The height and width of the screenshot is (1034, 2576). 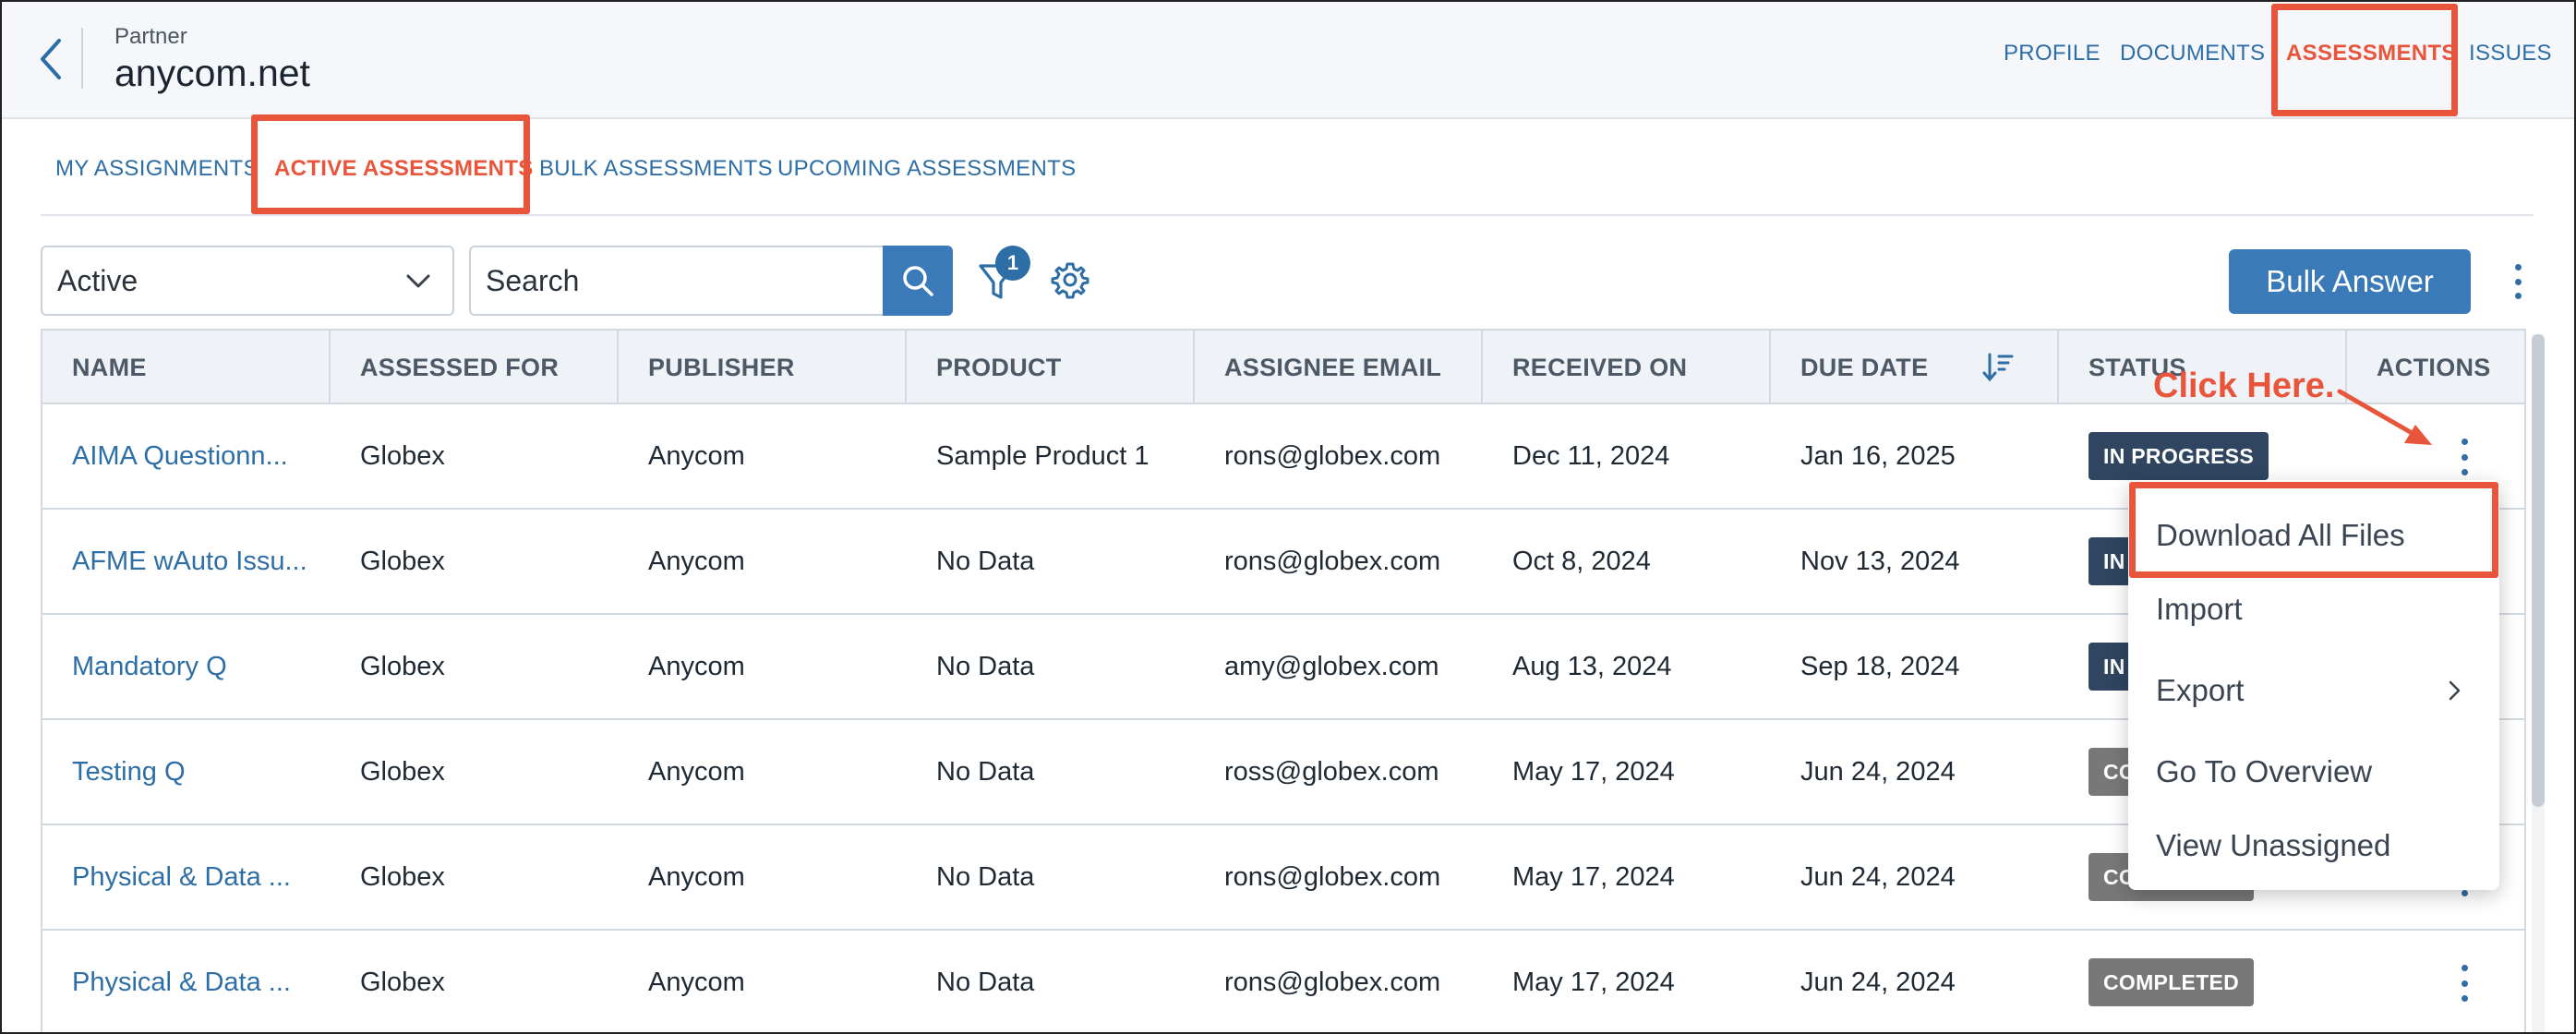 What do you see at coordinates (2313, 609) in the screenshot?
I see `menu-item-import: Import` at bounding box center [2313, 609].